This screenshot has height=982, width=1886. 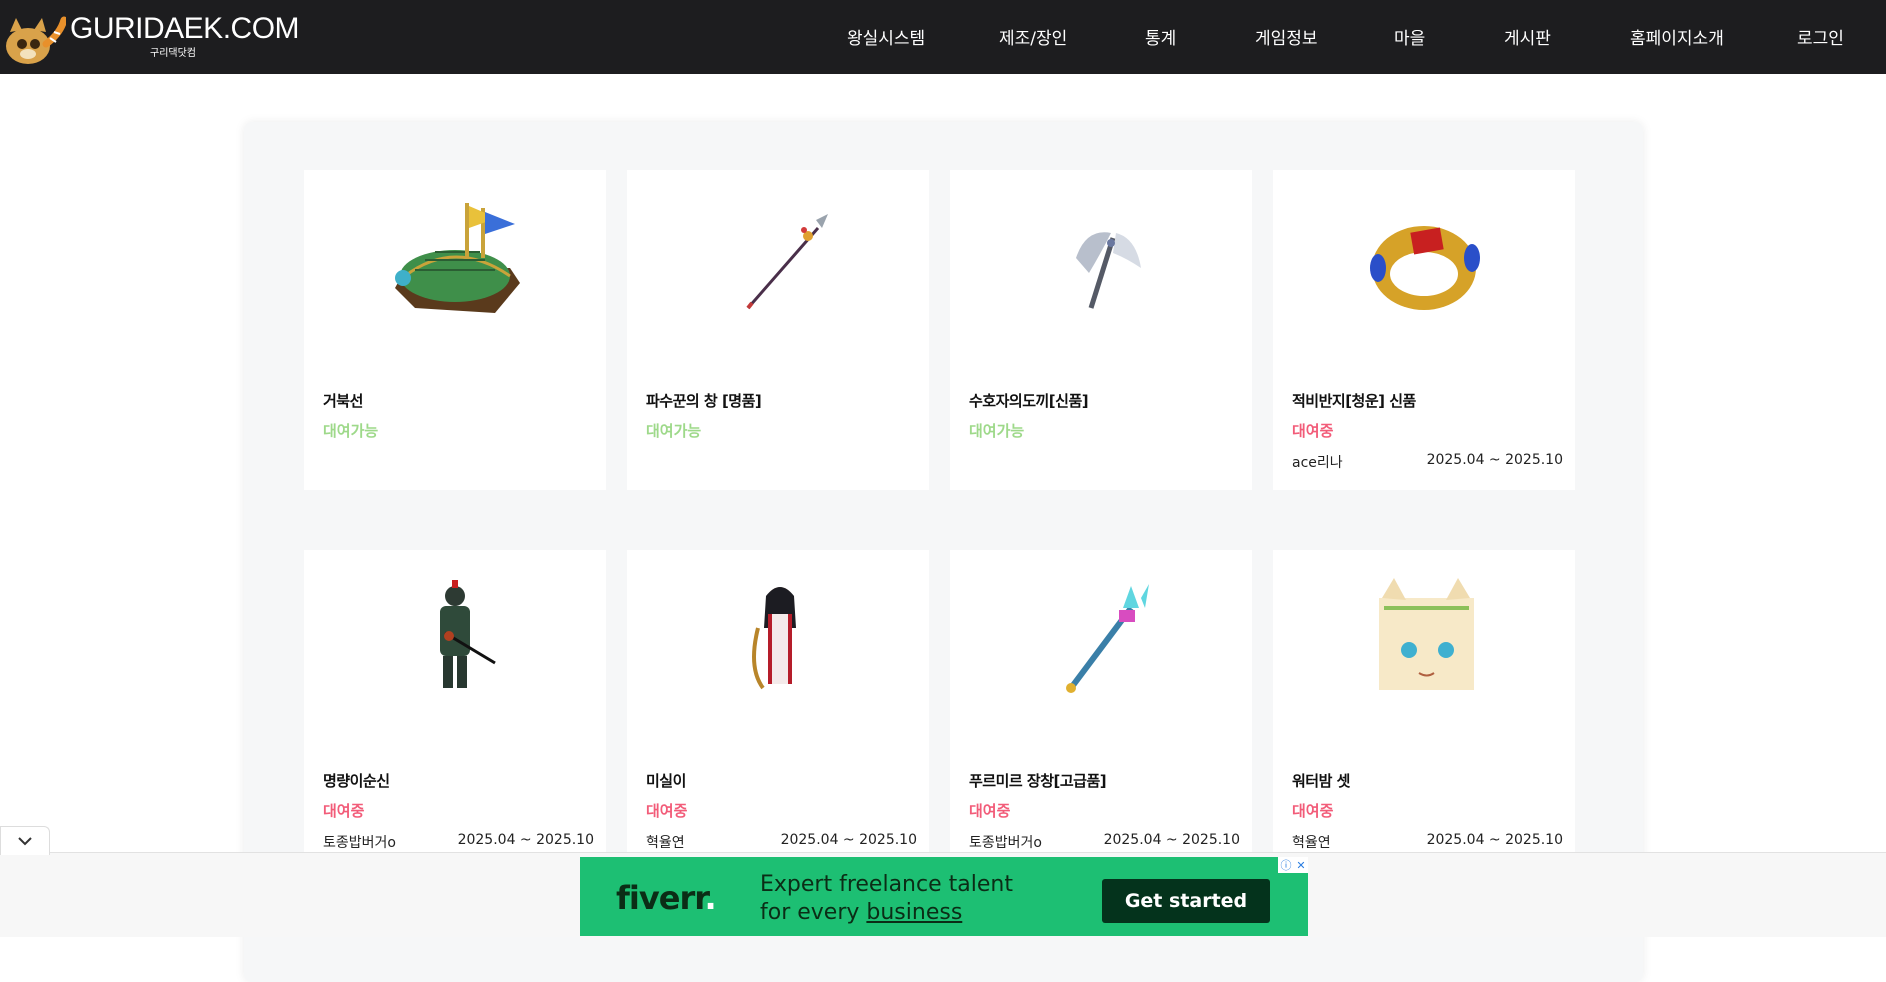 I want to click on item-card: 워터밤 셋 대여중 혁율연 2025.04 ~ 2025.10, so click(x=1424, y=710).